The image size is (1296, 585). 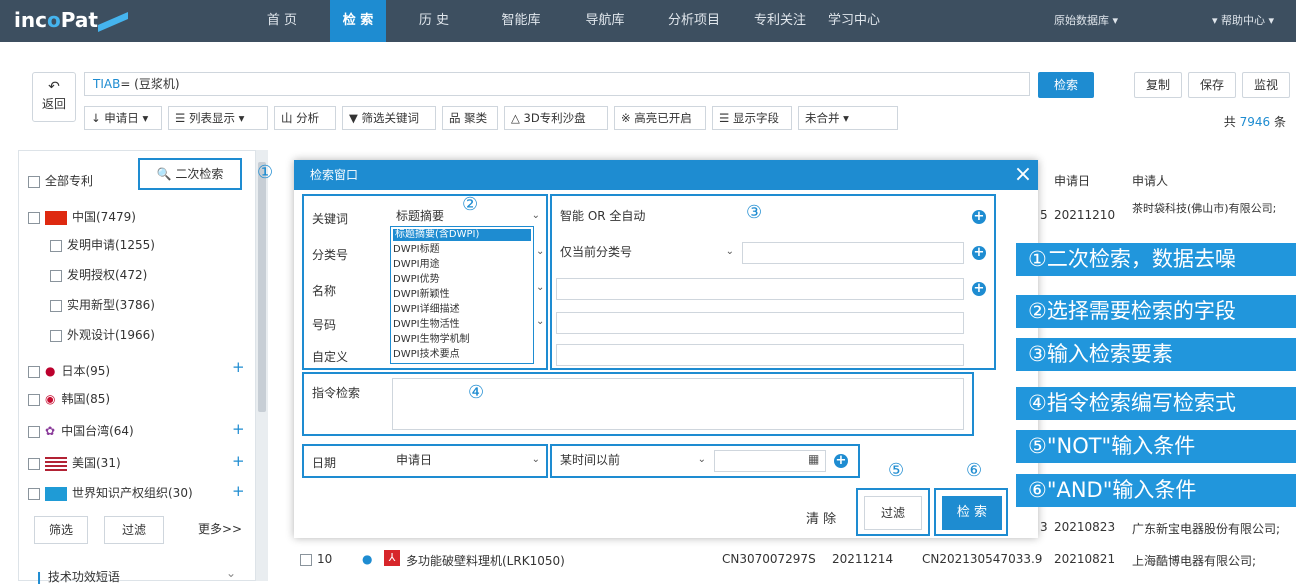 I want to click on marker-3: ③, so click(x=754, y=212).